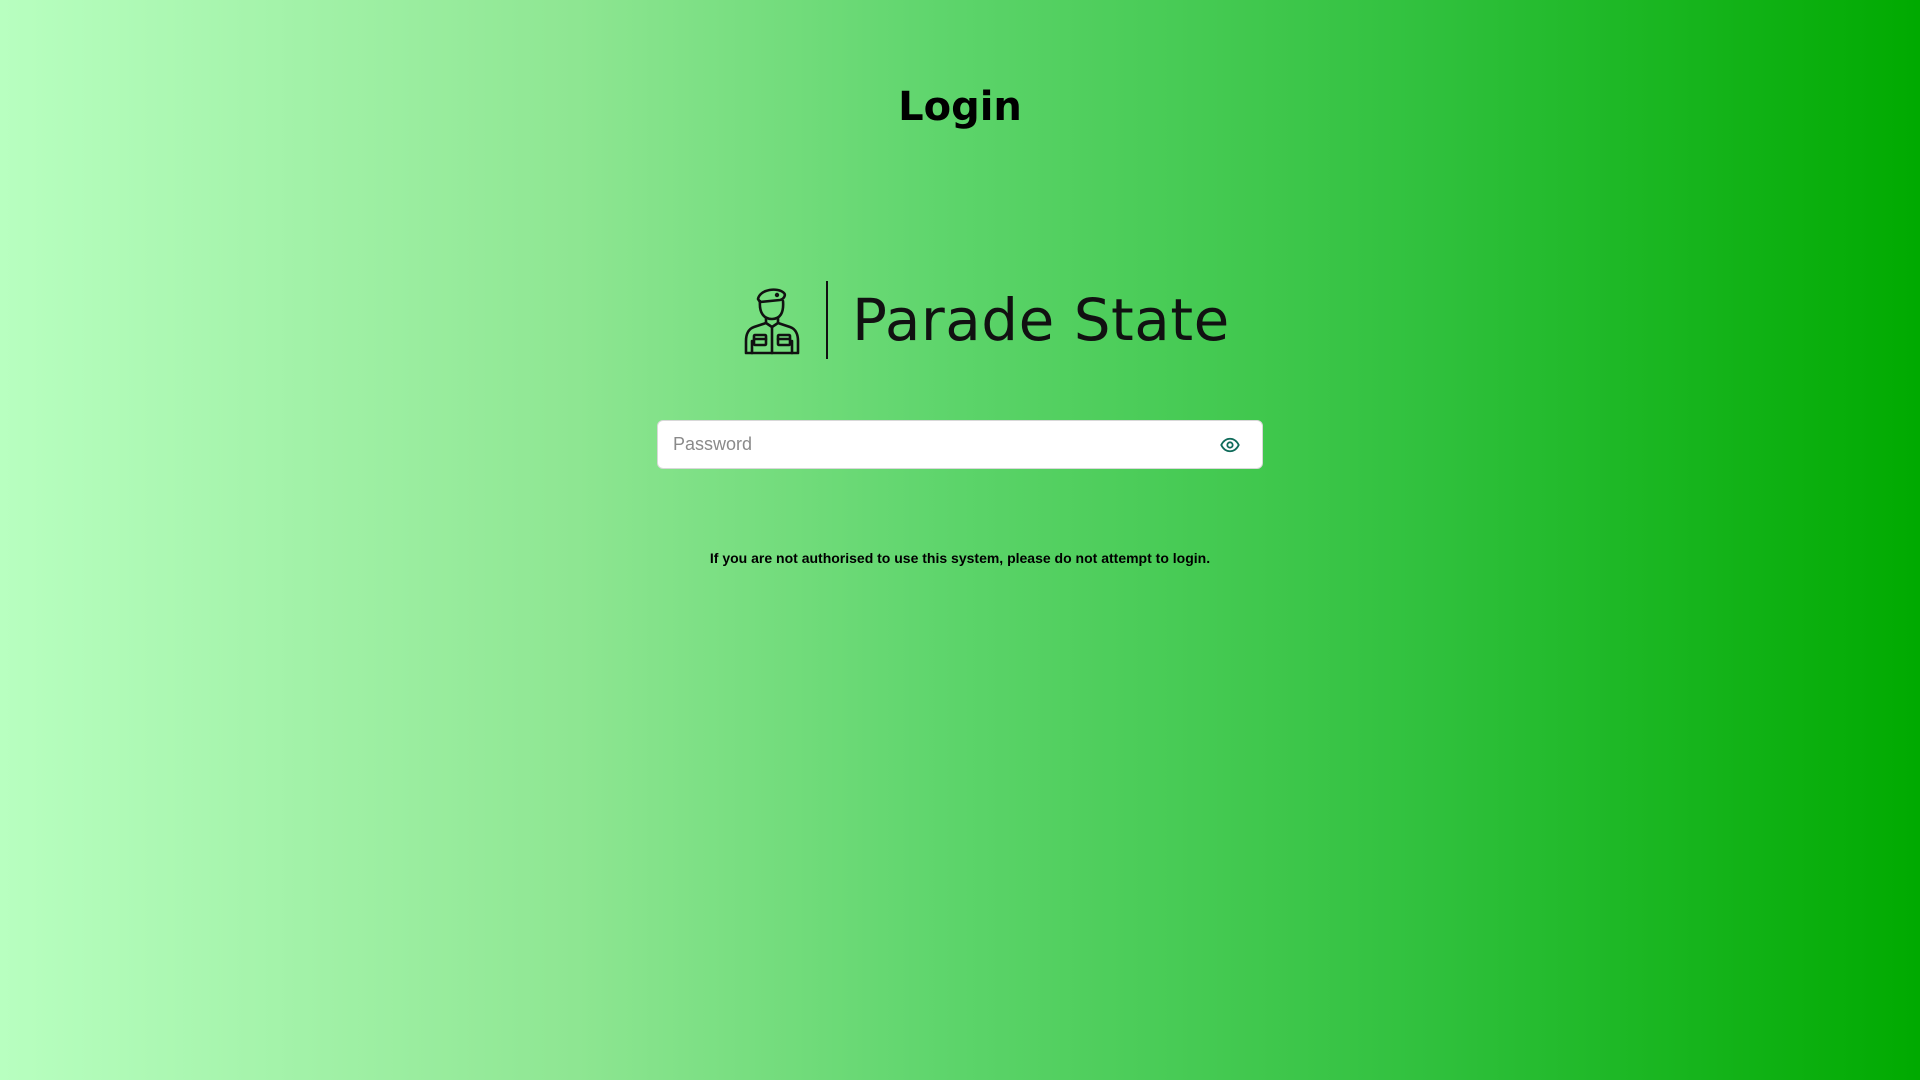 The width and height of the screenshot is (1920, 1080). I want to click on eye-icon, so click(1230, 444).